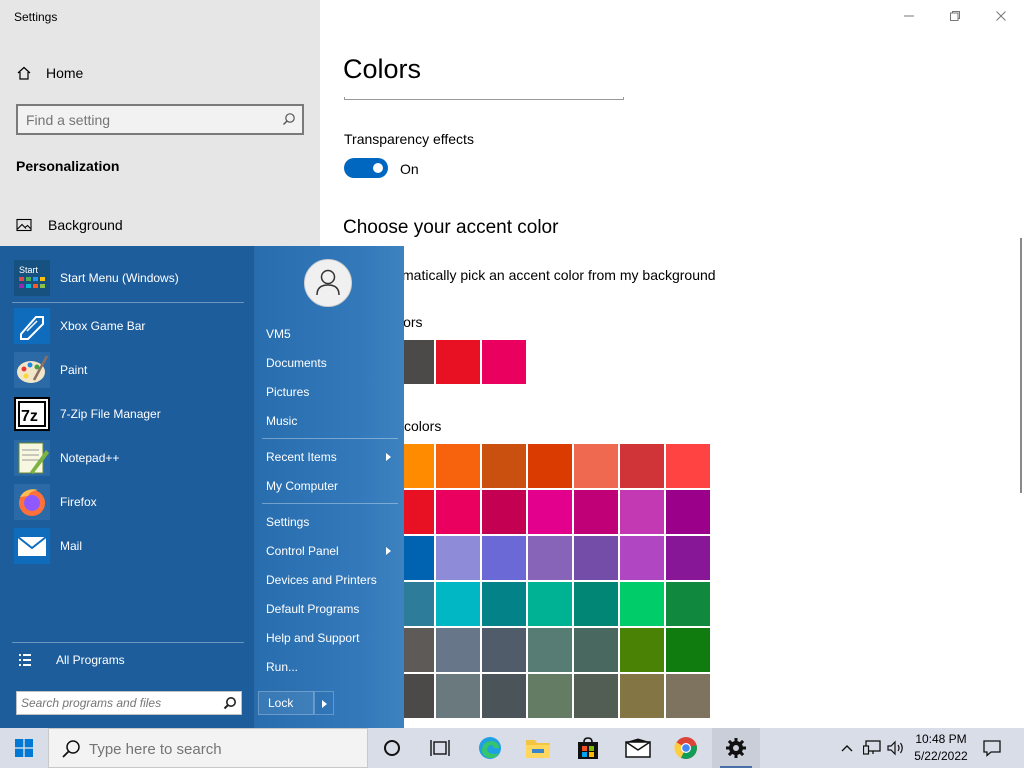 This screenshot has height=768, width=1024. I want to click on link-devices-and-printers: Devices and Printers, so click(321, 580).